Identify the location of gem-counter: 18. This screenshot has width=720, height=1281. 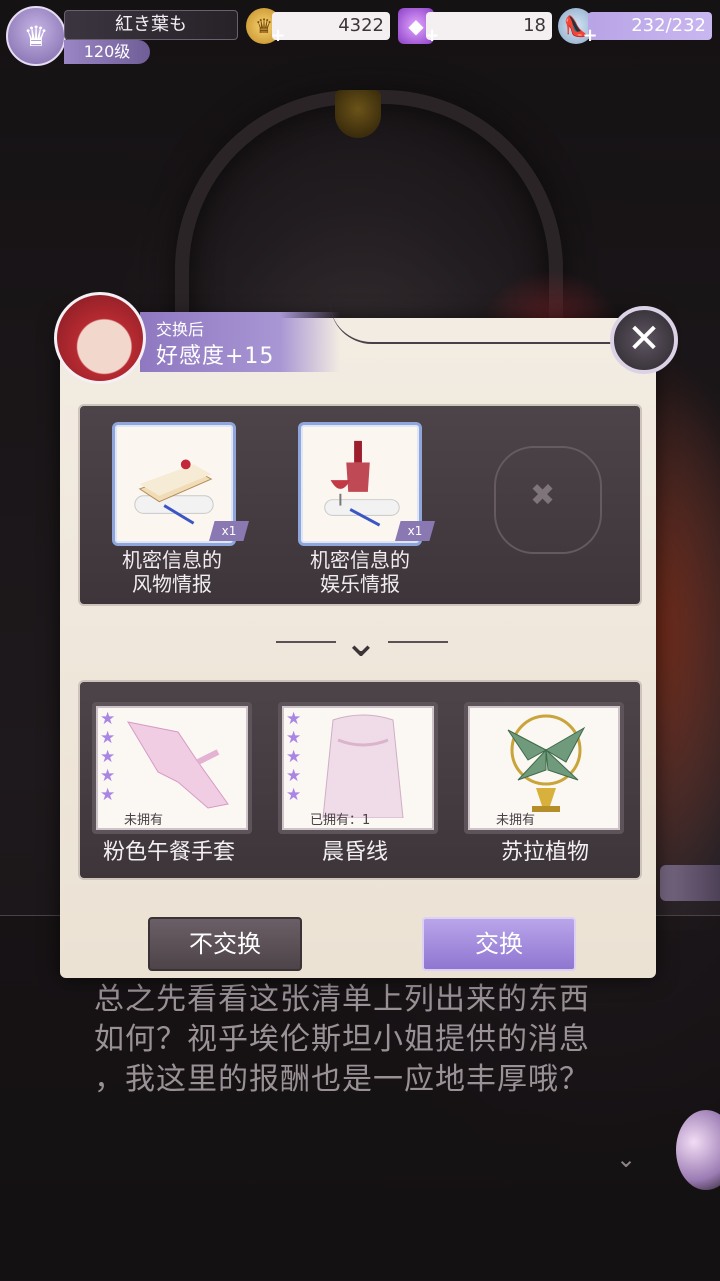
(489, 26).